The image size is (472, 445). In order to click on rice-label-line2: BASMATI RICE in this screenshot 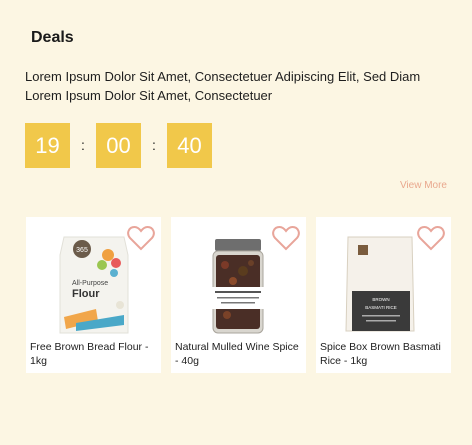, I will do `click(380, 307)`.